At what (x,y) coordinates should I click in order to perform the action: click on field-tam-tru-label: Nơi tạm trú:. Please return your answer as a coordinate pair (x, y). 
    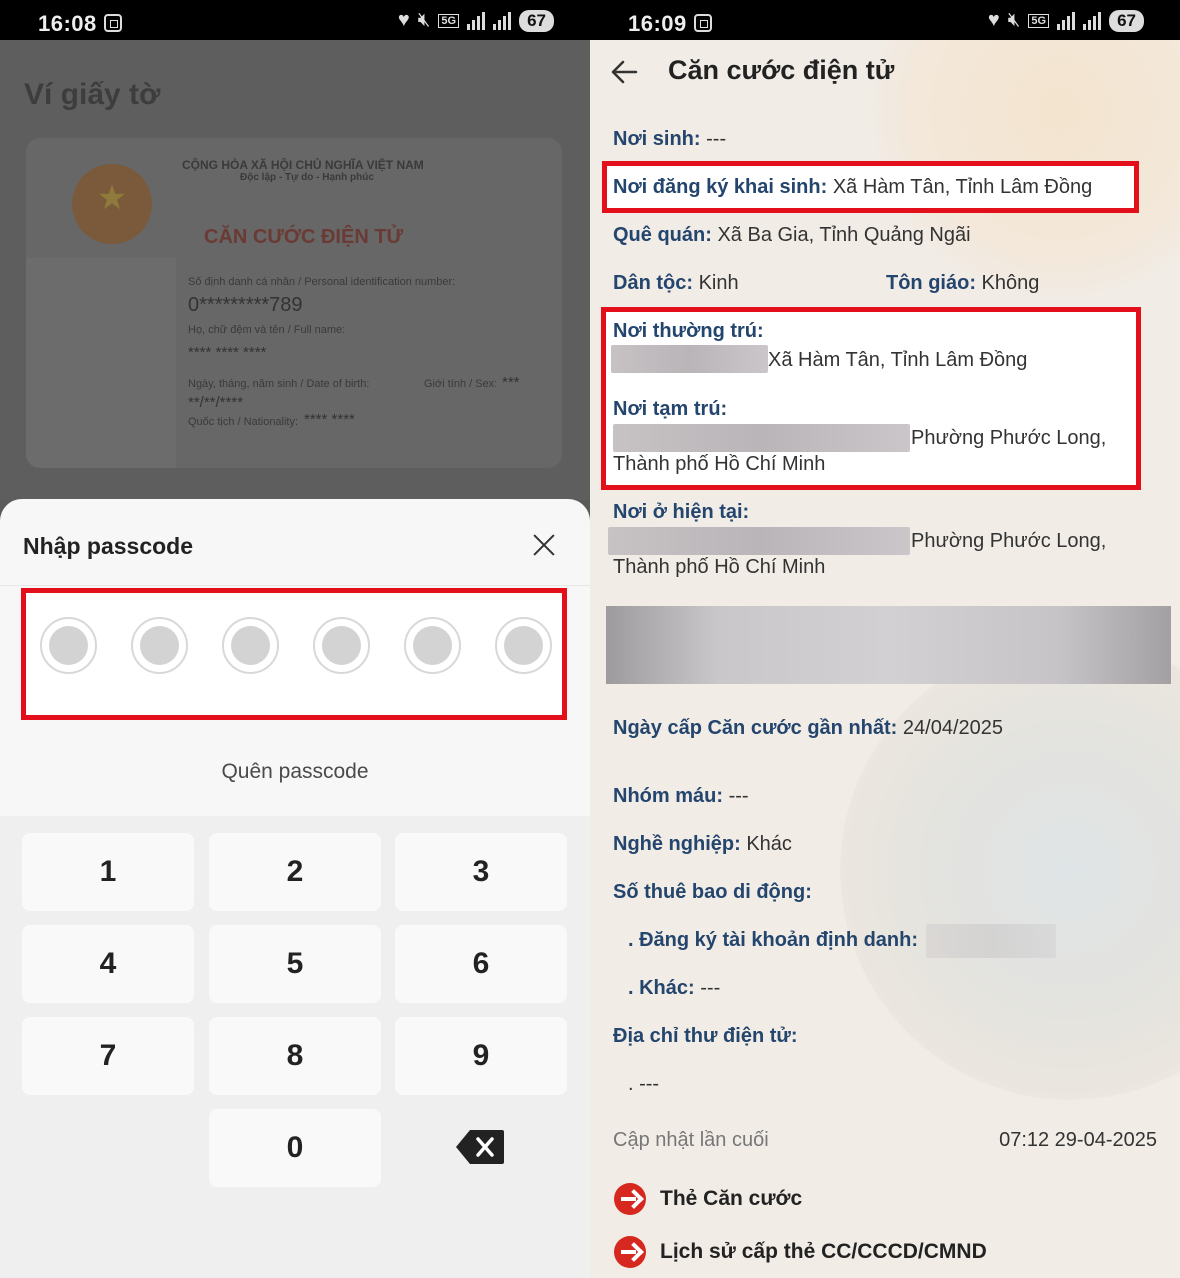
    Looking at the image, I should click on (670, 409).